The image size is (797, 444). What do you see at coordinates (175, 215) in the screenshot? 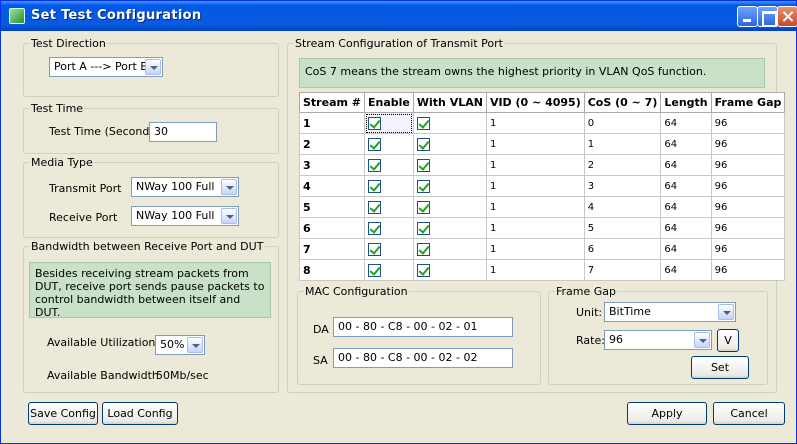
I see `receive-port-value: NWay 100 Full` at bounding box center [175, 215].